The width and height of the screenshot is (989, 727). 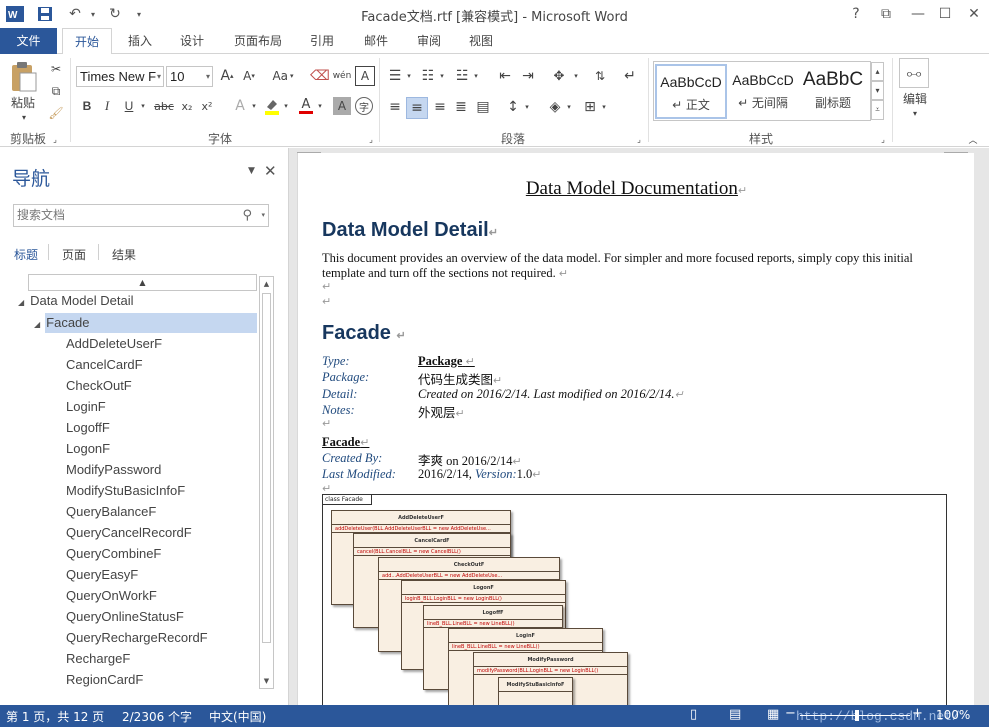 What do you see at coordinates (56, 91) in the screenshot?
I see `copy-icon: ⧉` at bounding box center [56, 91].